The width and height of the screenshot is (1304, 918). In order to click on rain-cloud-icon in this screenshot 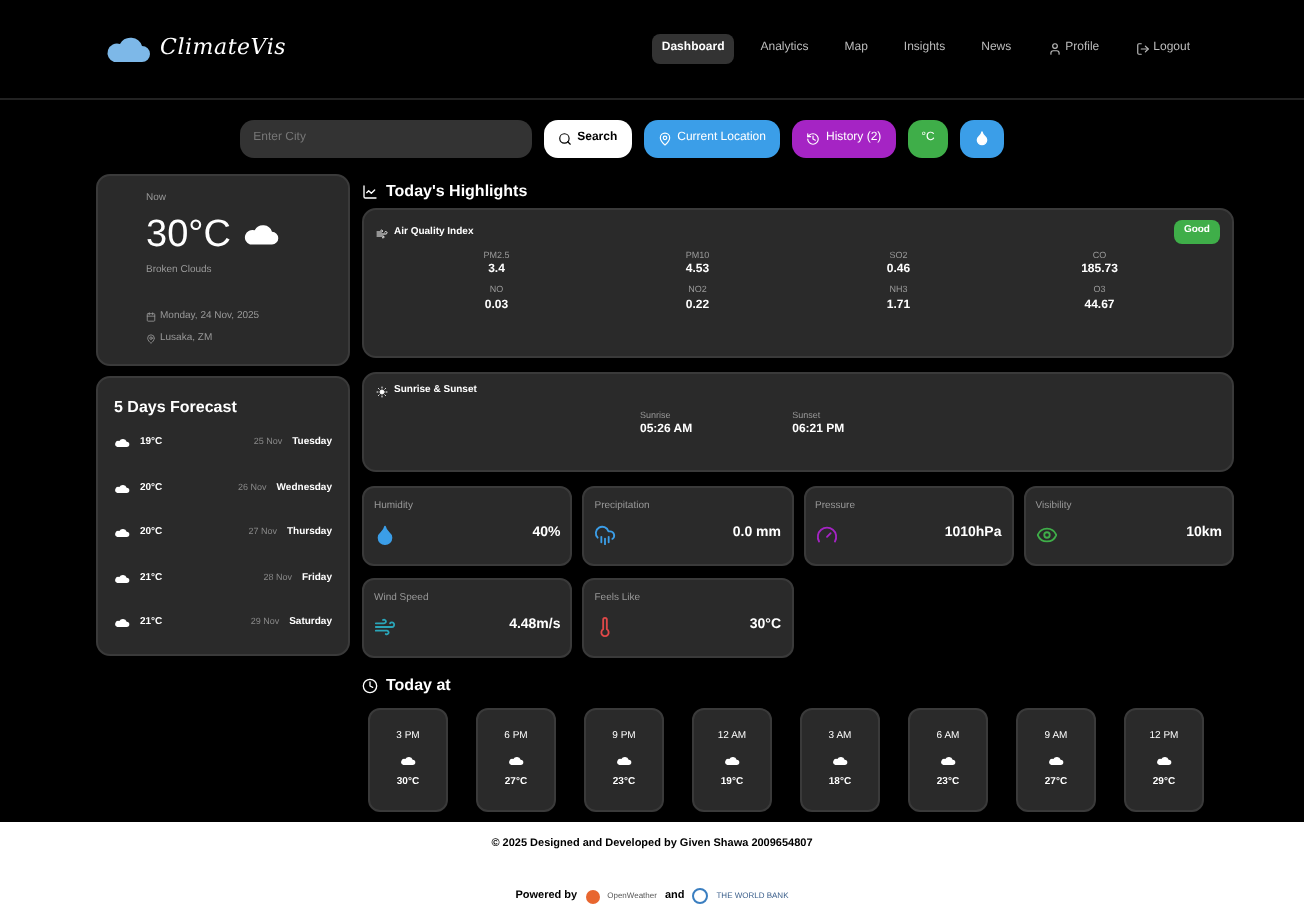, I will do `click(605, 534)`.